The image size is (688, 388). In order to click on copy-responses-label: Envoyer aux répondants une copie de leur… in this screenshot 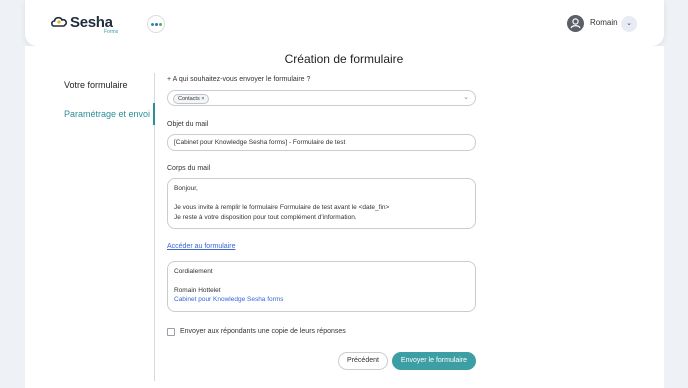, I will do `click(263, 331)`.